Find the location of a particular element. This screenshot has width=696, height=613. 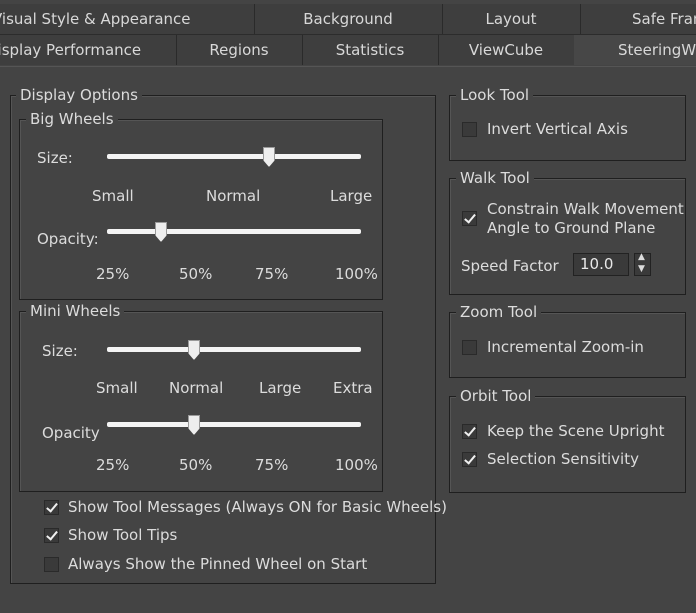

tab-label: Display Performance is located at coordinates (71, 50).